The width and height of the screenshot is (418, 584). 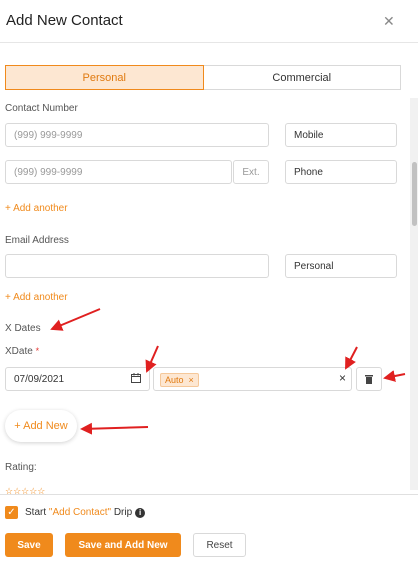 I want to click on phone-number-input-1: (999) 999-9999, so click(x=137, y=135).